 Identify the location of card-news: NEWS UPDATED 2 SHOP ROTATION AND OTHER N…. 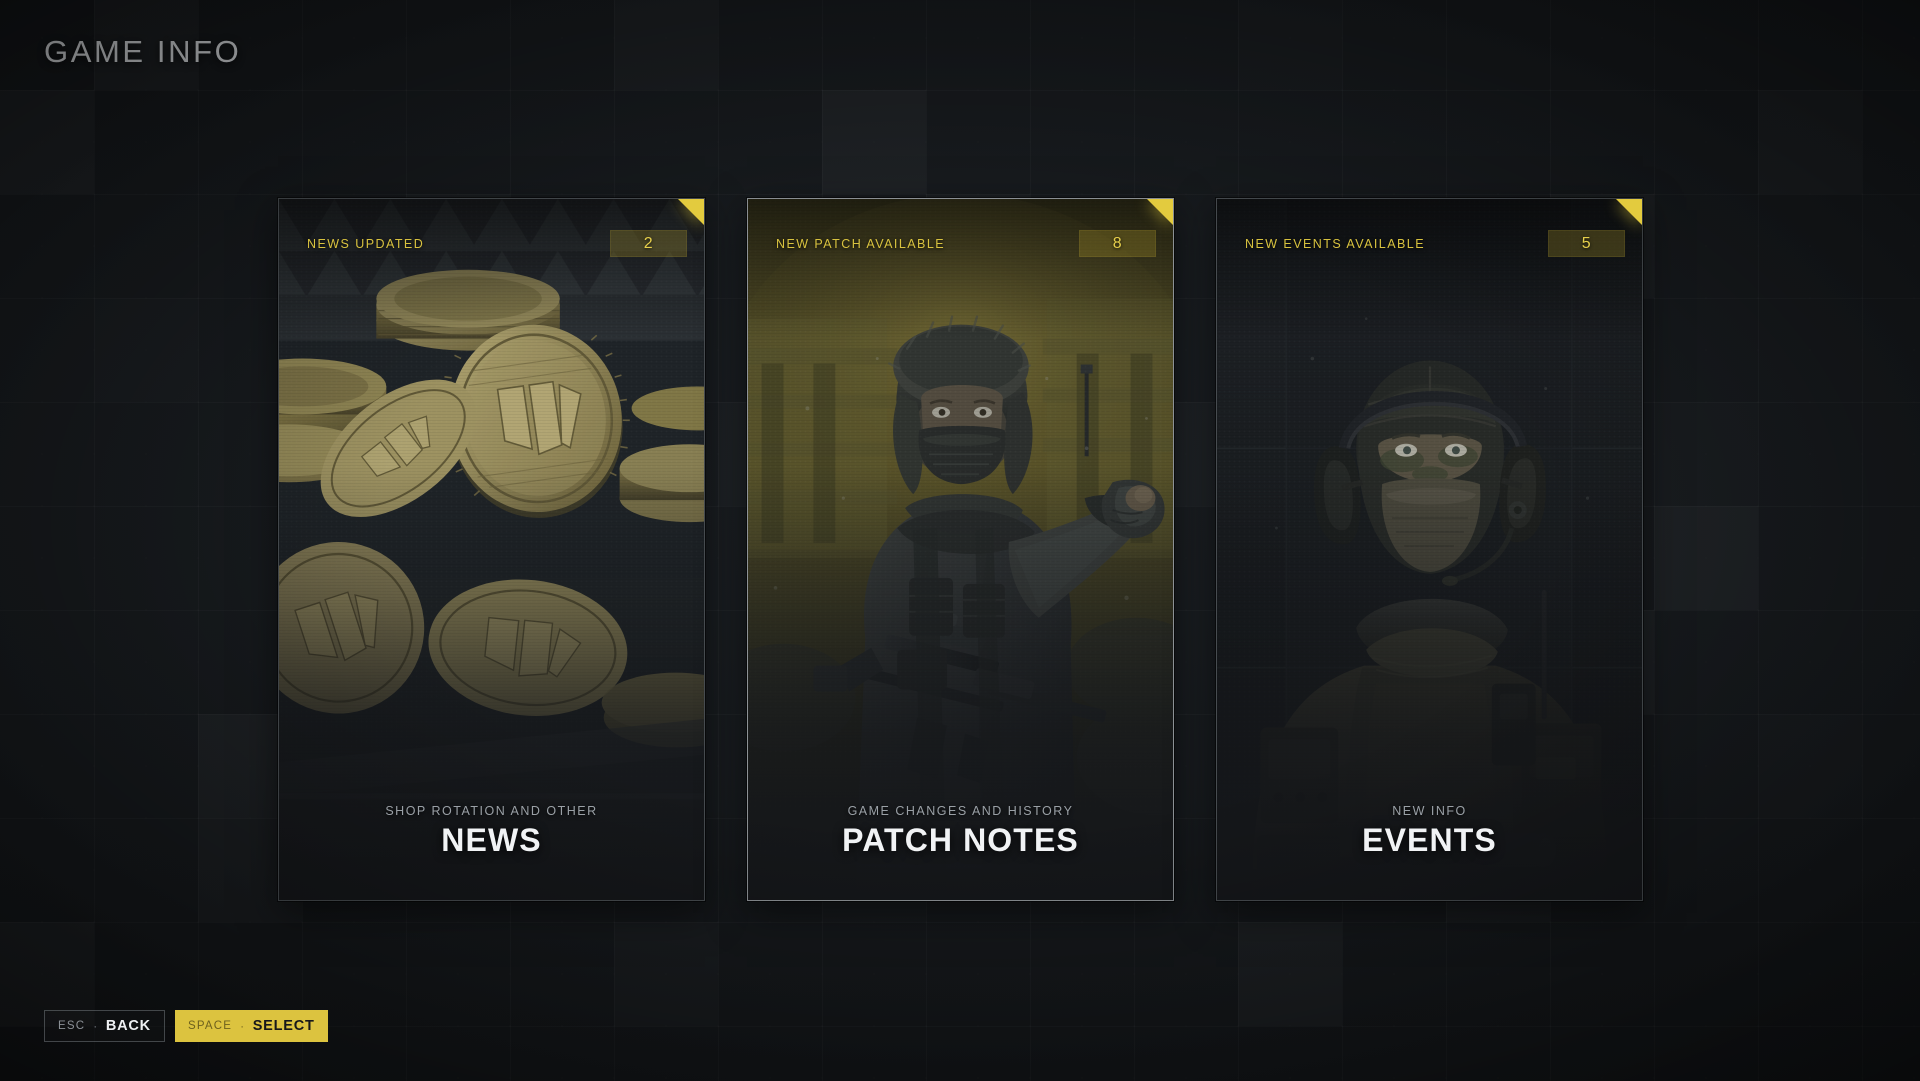
(491, 549).